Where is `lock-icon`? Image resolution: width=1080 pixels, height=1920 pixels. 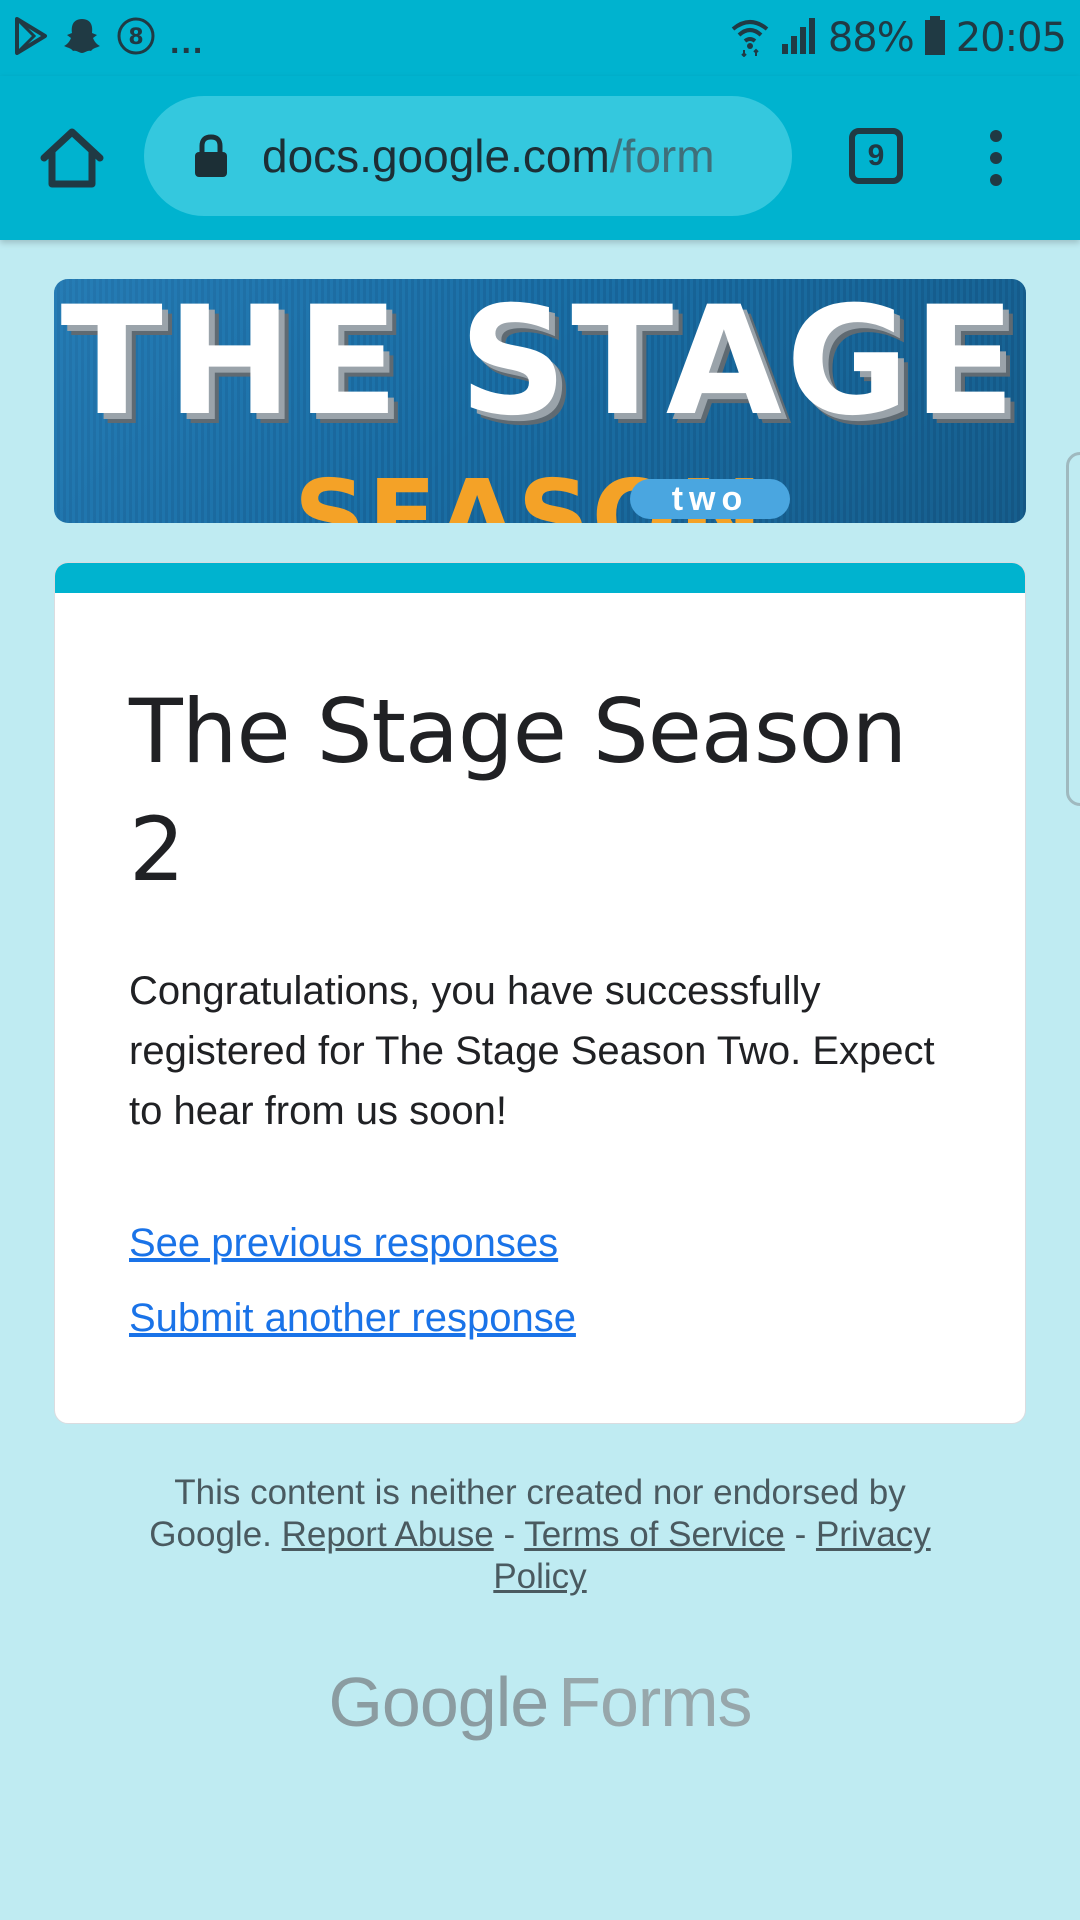 lock-icon is located at coordinates (211, 155).